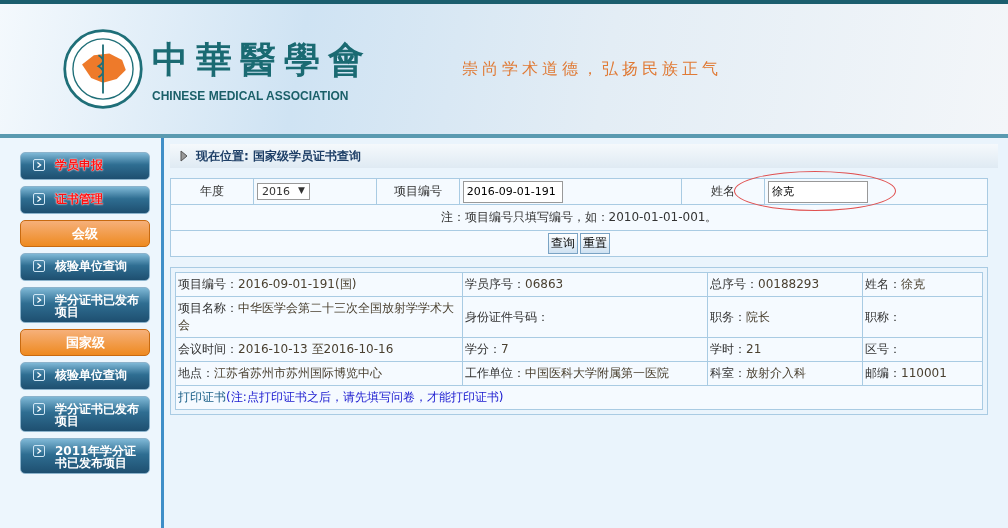 The image size is (1008, 528). I want to click on sidebar-item: 2011年学分证书已发布项目, so click(85, 456).